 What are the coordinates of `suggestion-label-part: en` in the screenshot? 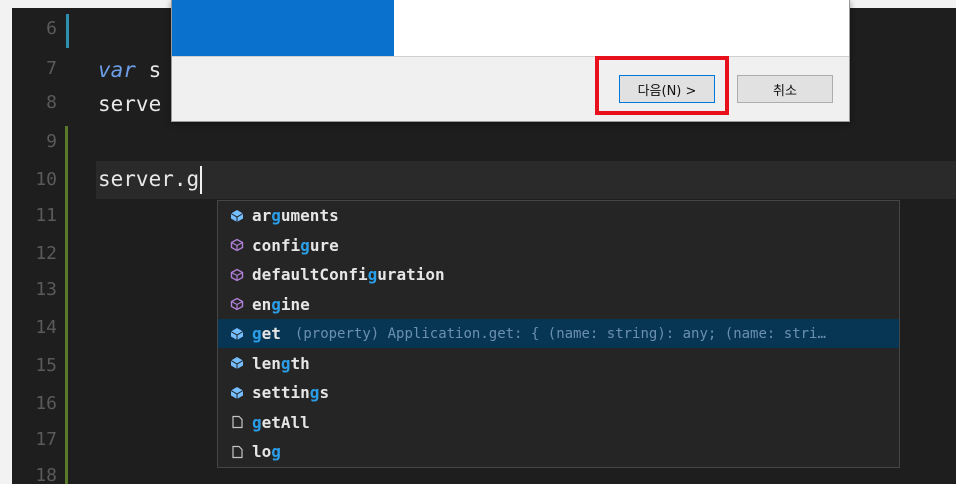 It's located at (262, 304).